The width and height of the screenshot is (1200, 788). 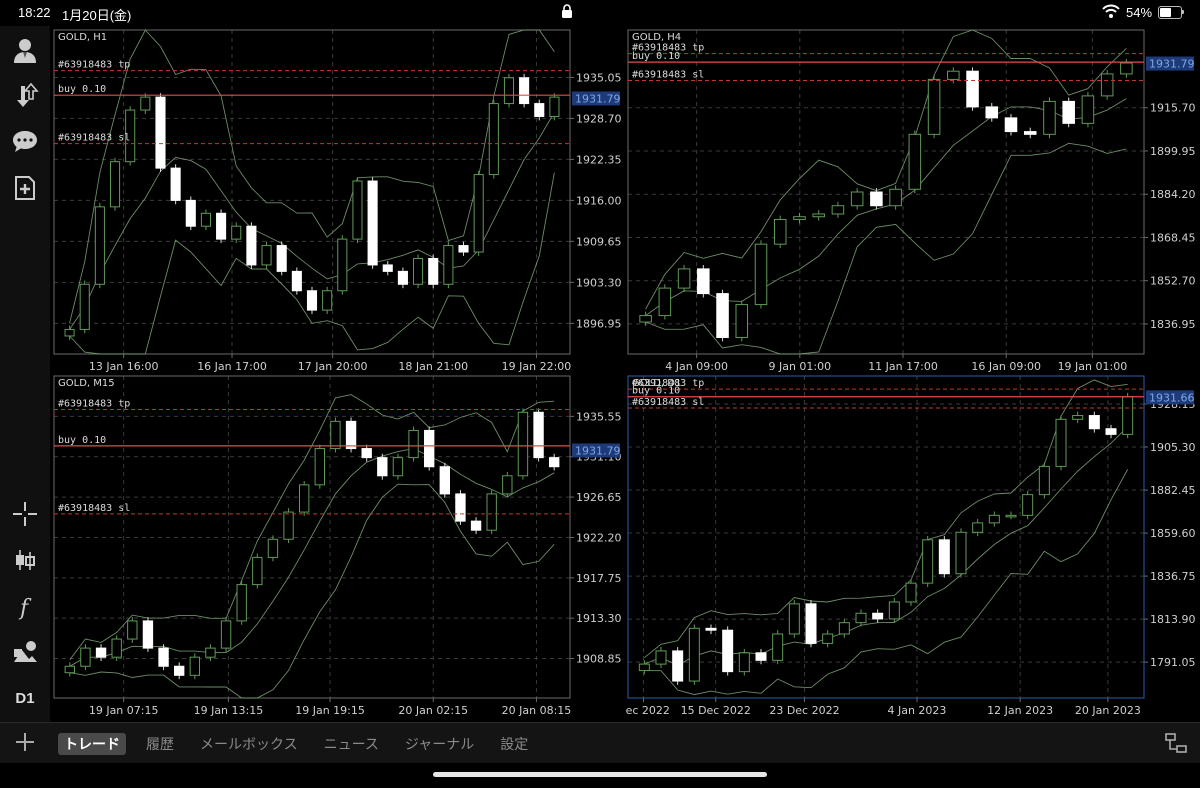 I want to click on home-indicator, so click(x=600, y=774).